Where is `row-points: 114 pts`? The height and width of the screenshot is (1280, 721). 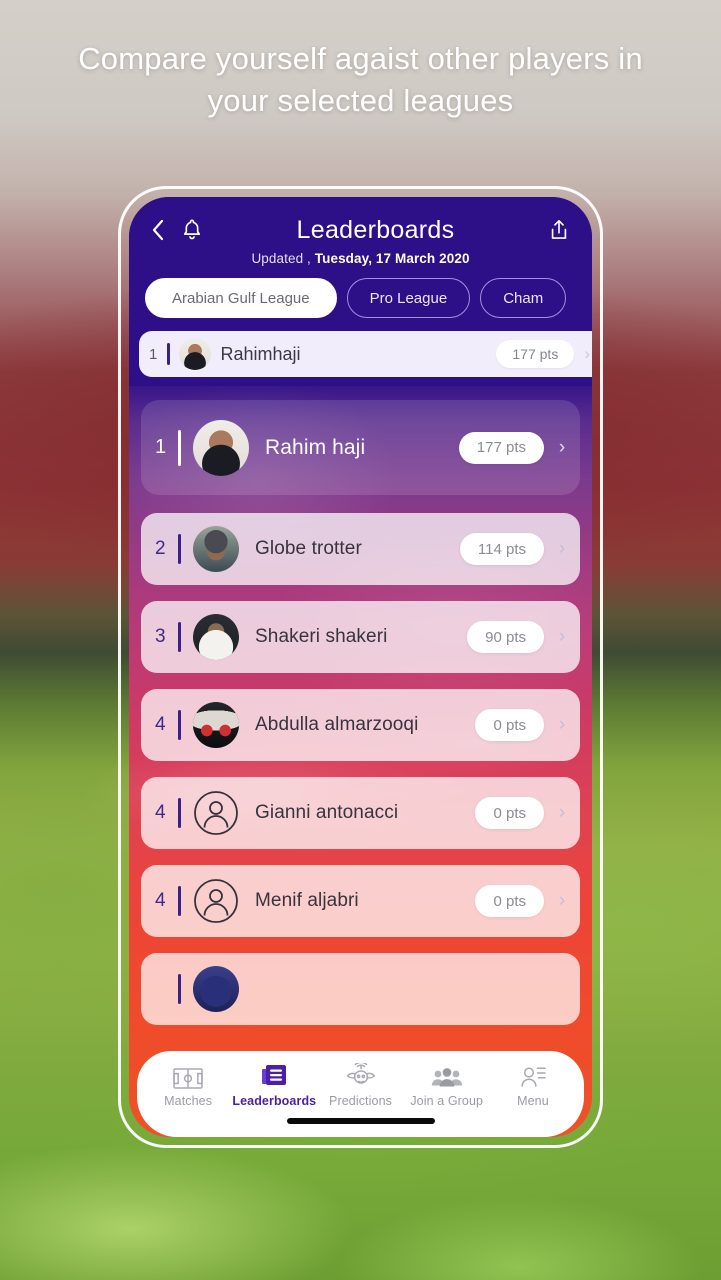 row-points: 114 pts is located at coordinates (501, 549).